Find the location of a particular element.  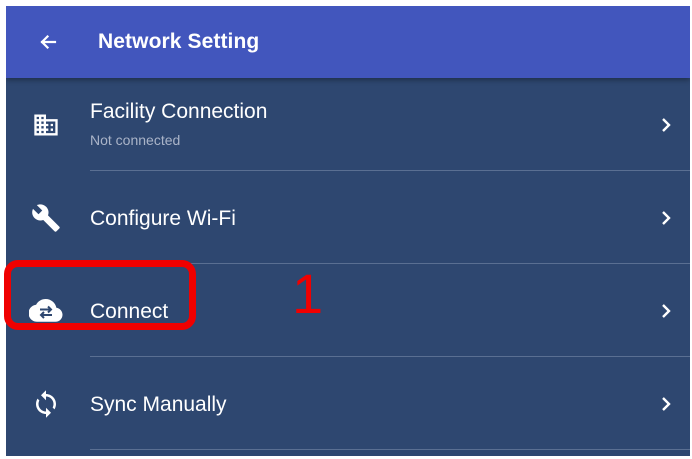

building-icon is located at coordinates (46, 125).